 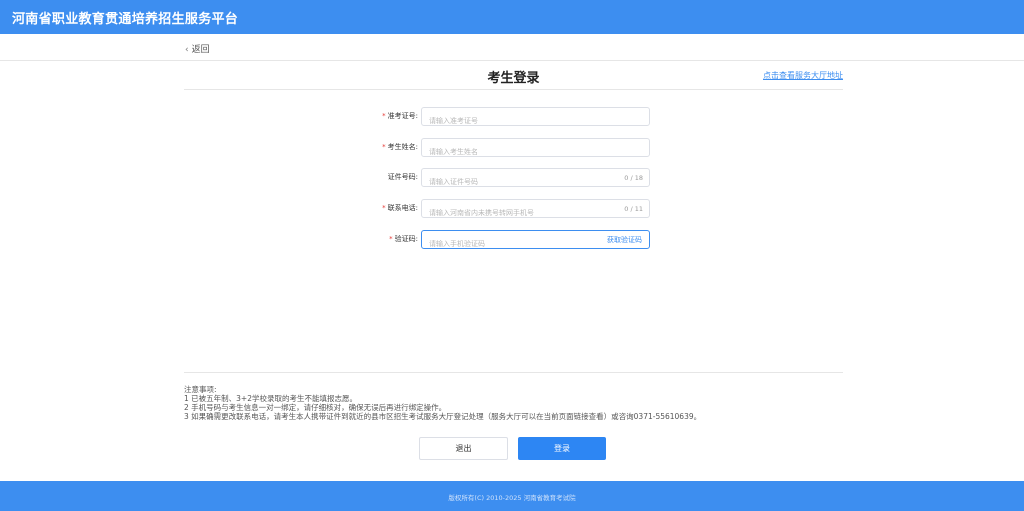 I want to click on id-no-input-box: 0 / 18, so click(x=535, y=179).